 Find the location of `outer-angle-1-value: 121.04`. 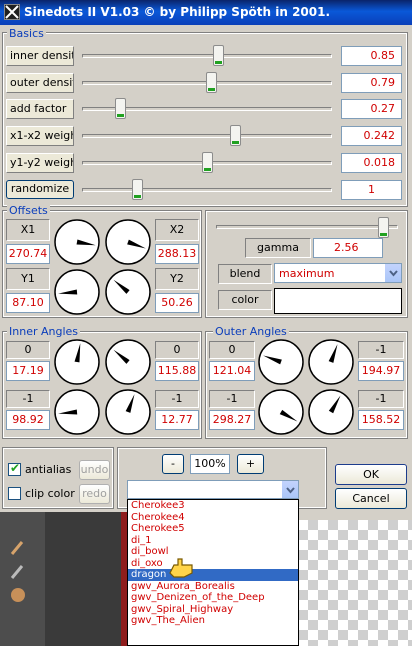

outer-angle-1-value: 121.04 is located at coordinates (232, 371).